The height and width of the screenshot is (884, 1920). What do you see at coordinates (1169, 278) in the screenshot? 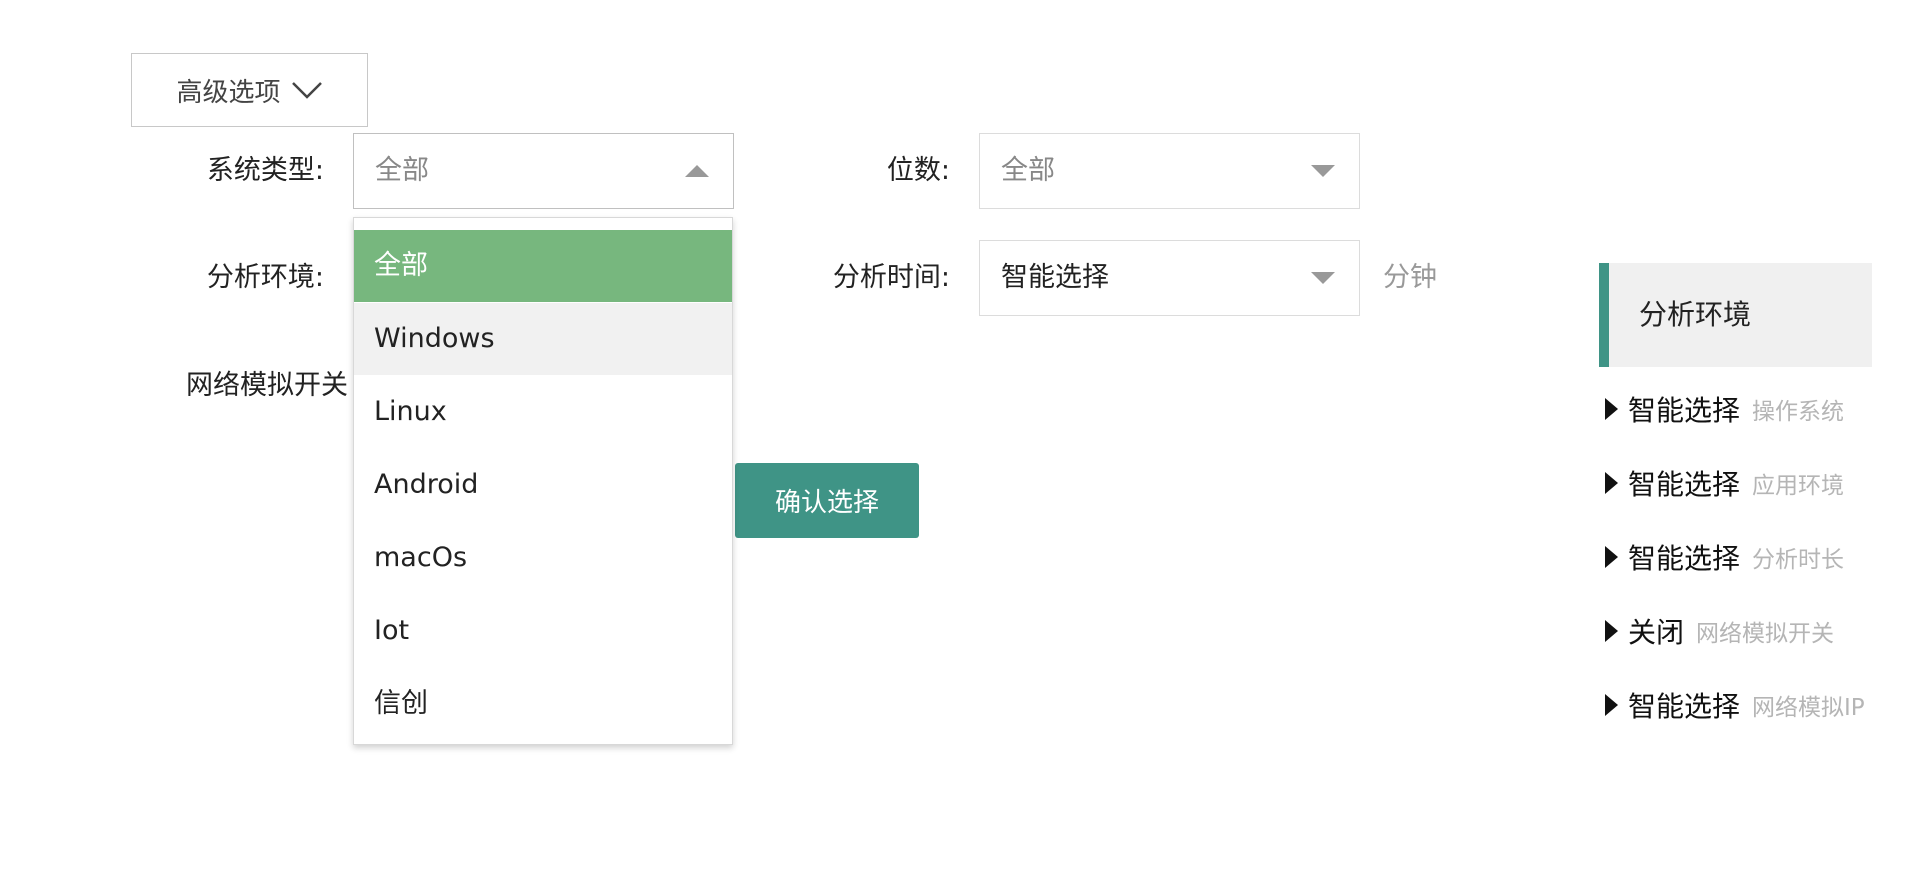
I see `analysis-time-select: 智能选择` at bounding box center [1169, 278].